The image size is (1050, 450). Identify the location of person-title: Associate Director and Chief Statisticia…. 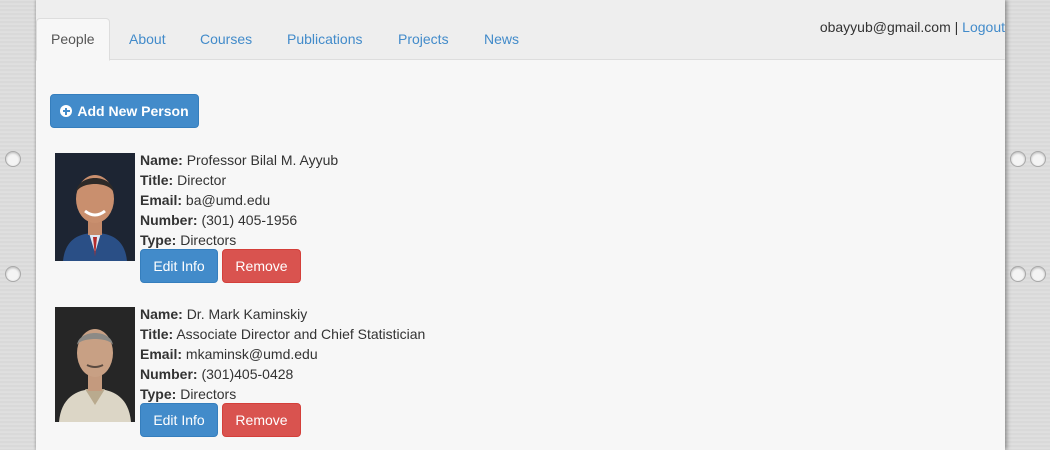
(301, 334).